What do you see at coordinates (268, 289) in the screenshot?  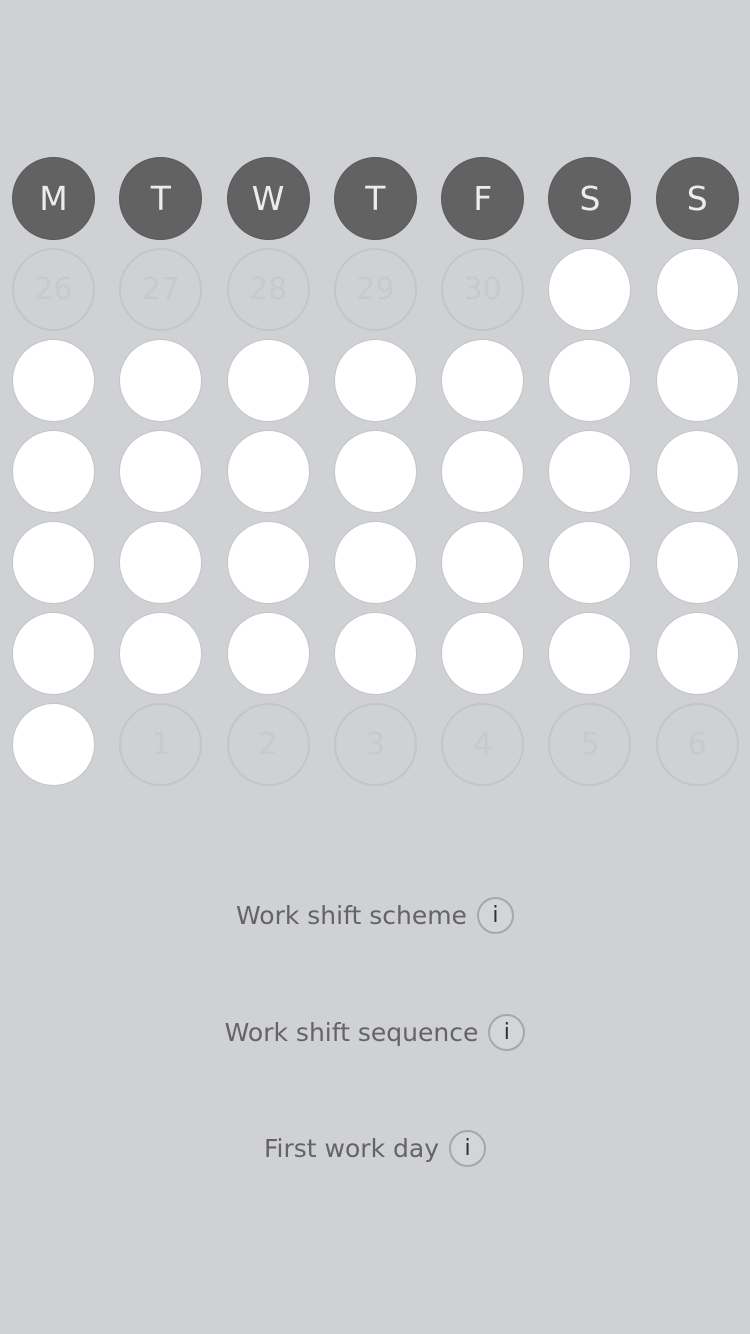 I see `calendar-day-outside-month: 28` at bounding box center [268, 289].